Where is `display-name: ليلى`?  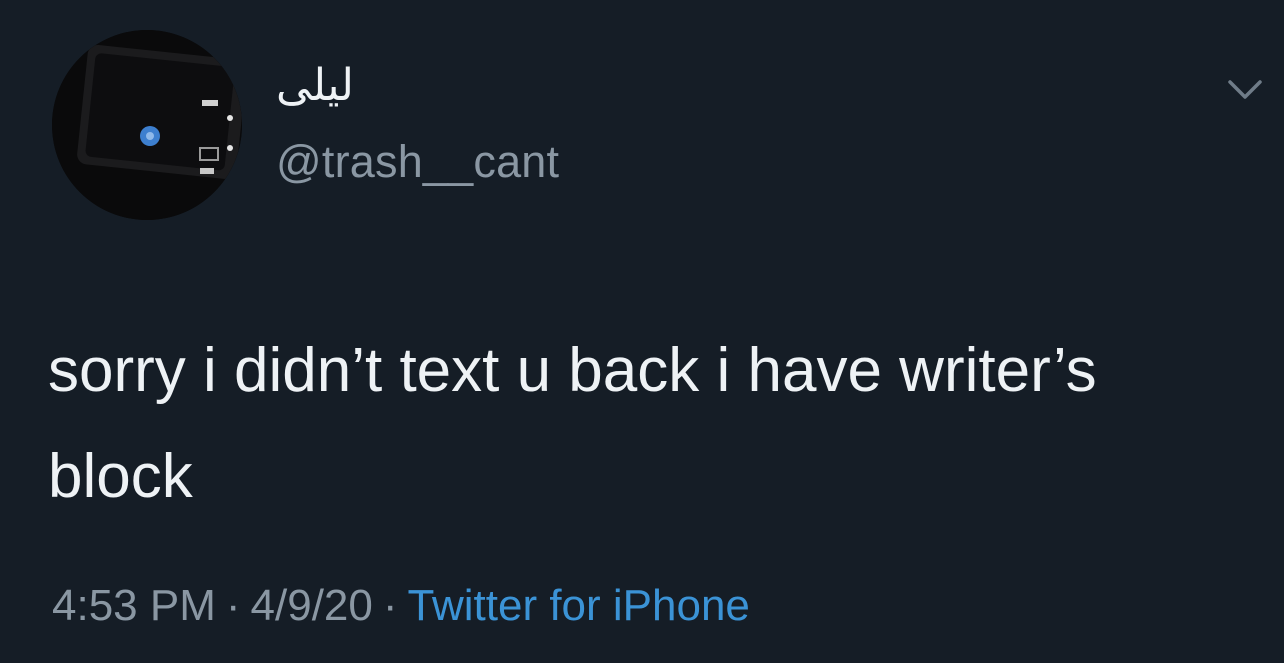
display-name: ليلى is located at coordinates (315, 86).